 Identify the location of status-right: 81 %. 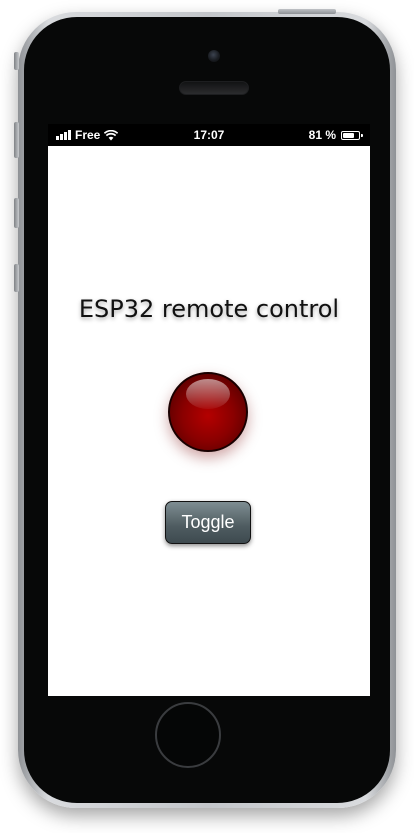
(335, 135).